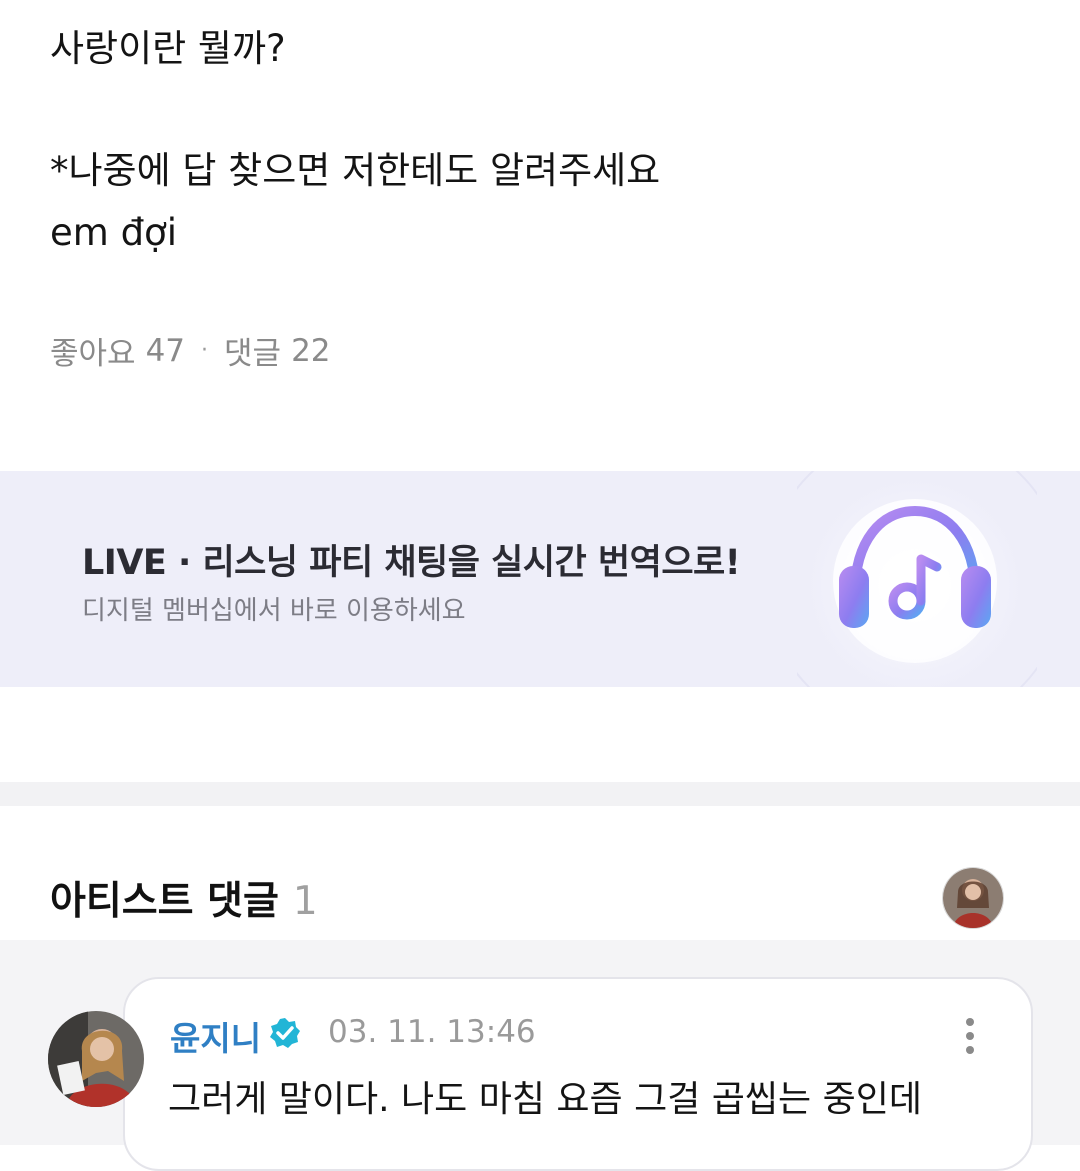 The image size is (1080, 1171). What do you see at coordinates (252, 350) in the screenshot?
I see `comments-label: 댓글` at bounding box center [252, 350].